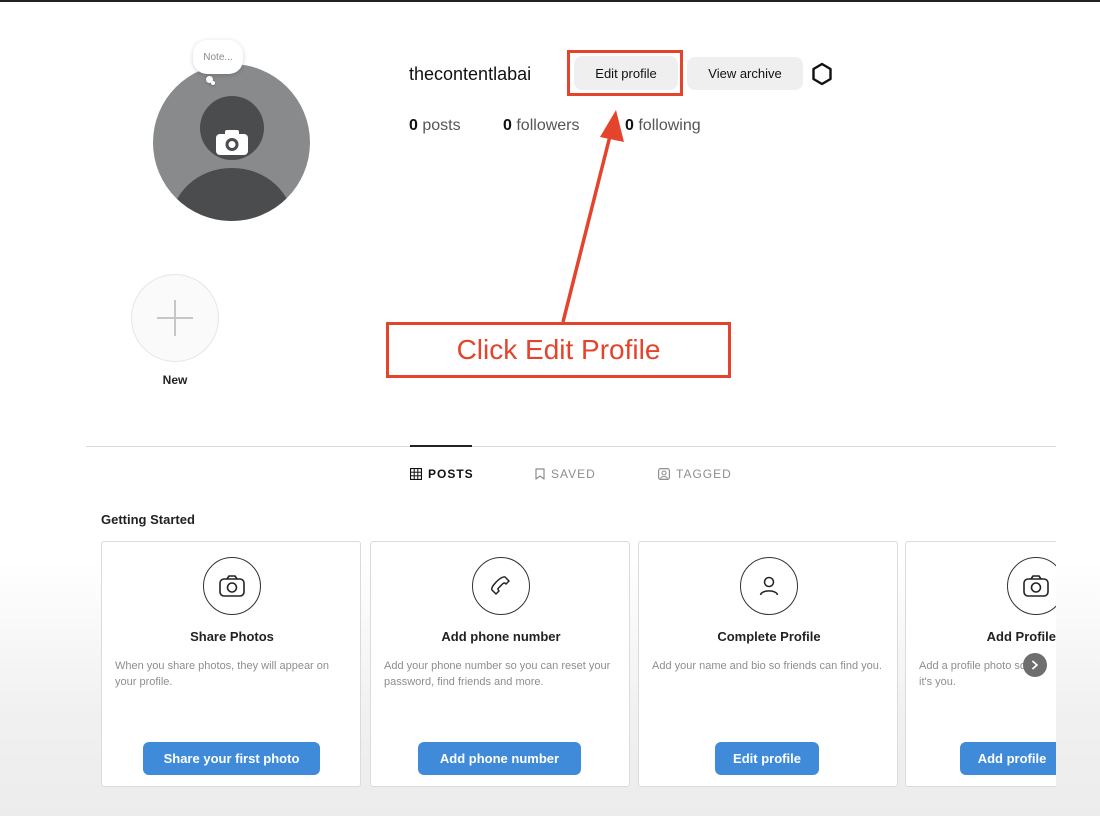  What do you see at coordinates (413, 125) in the screenshot?
I see `posts-count: 0` at bounding box center [413, 125].